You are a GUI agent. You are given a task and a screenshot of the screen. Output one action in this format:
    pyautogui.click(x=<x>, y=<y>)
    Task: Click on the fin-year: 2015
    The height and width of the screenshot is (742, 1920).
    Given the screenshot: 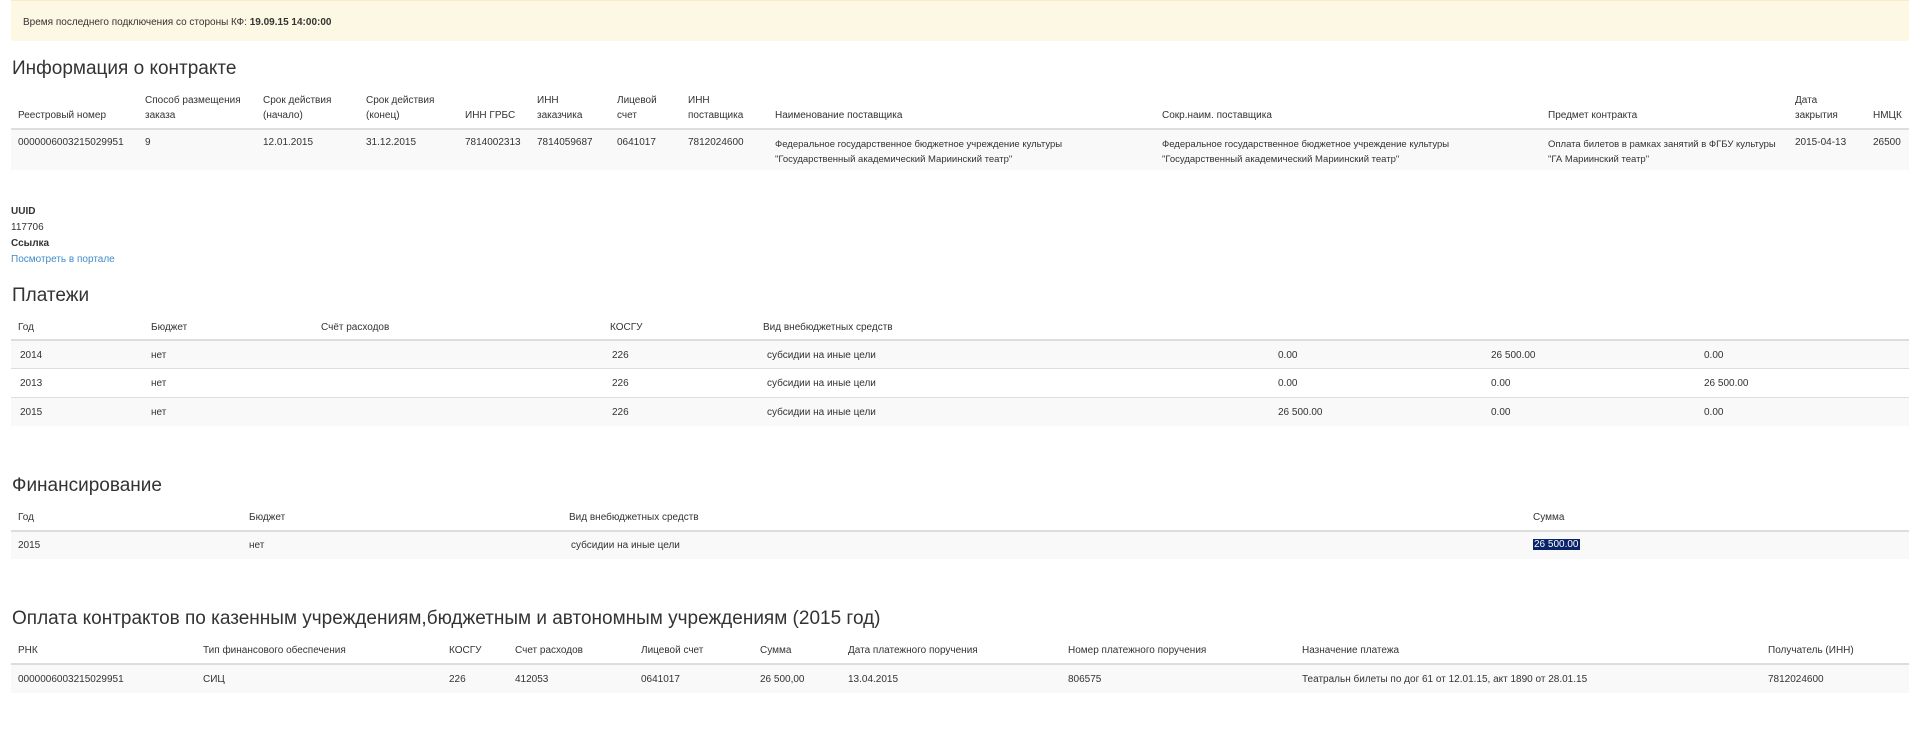 What is the action you would take?
    pyautogui.click(x=29, y=545)
    